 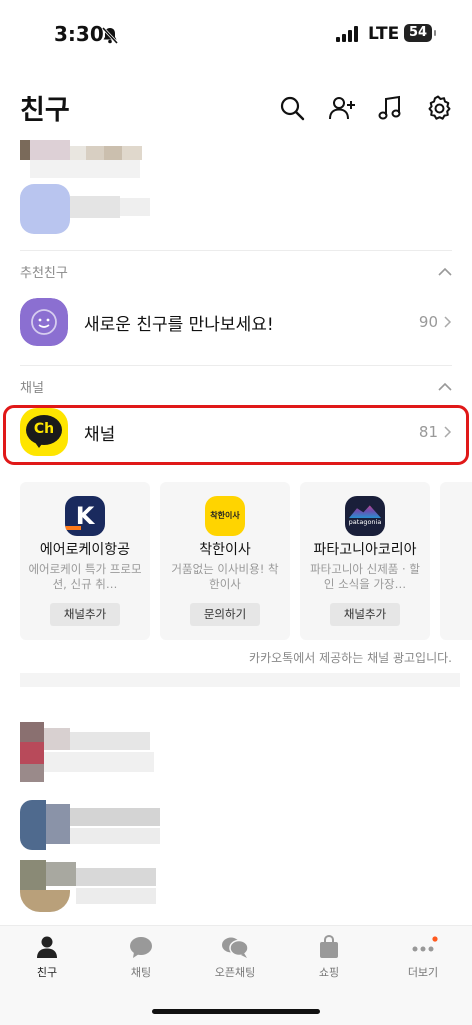 I want to click on recommended-friends-label: 새로운 친구를 만나보세요!, so click(x=179, y=325).